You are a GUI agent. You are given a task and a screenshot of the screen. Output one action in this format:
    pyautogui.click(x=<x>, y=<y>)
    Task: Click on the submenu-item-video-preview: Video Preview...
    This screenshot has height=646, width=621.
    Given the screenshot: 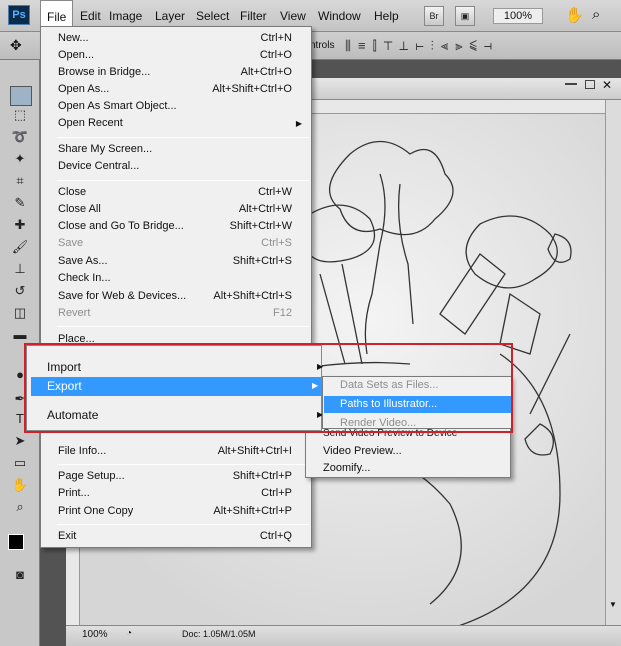 What is the action you would take?
    pyautogui.click(x=408, y=451)
    